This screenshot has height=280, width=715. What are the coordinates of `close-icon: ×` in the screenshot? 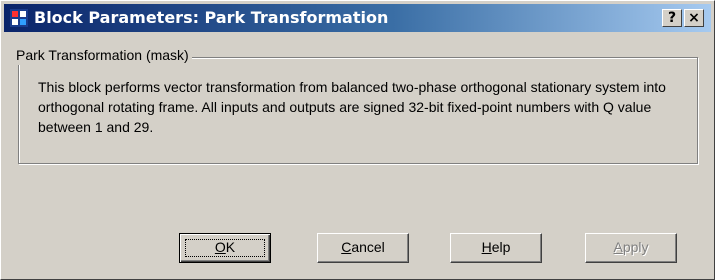 It's located at (694, 18).